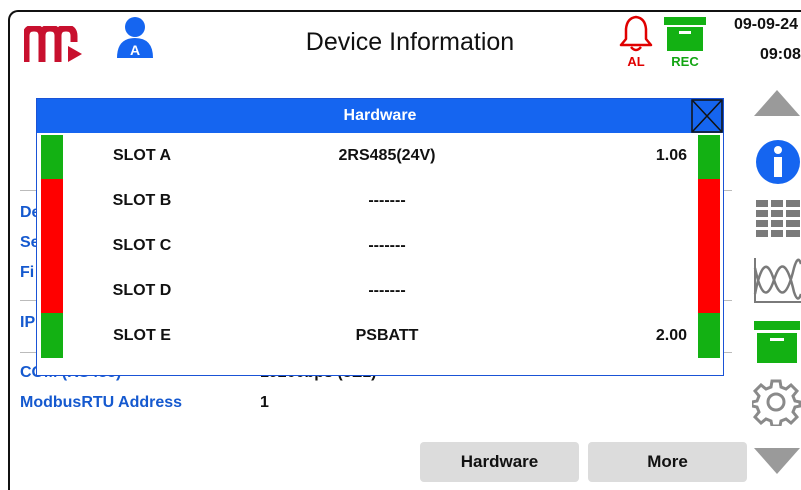 The width and height of the screenshot is (801, 490). What do you see at coordinates (671, 155) in the screenshot?
I see `slot-version: 1.06` at bounding box center [671, 155].